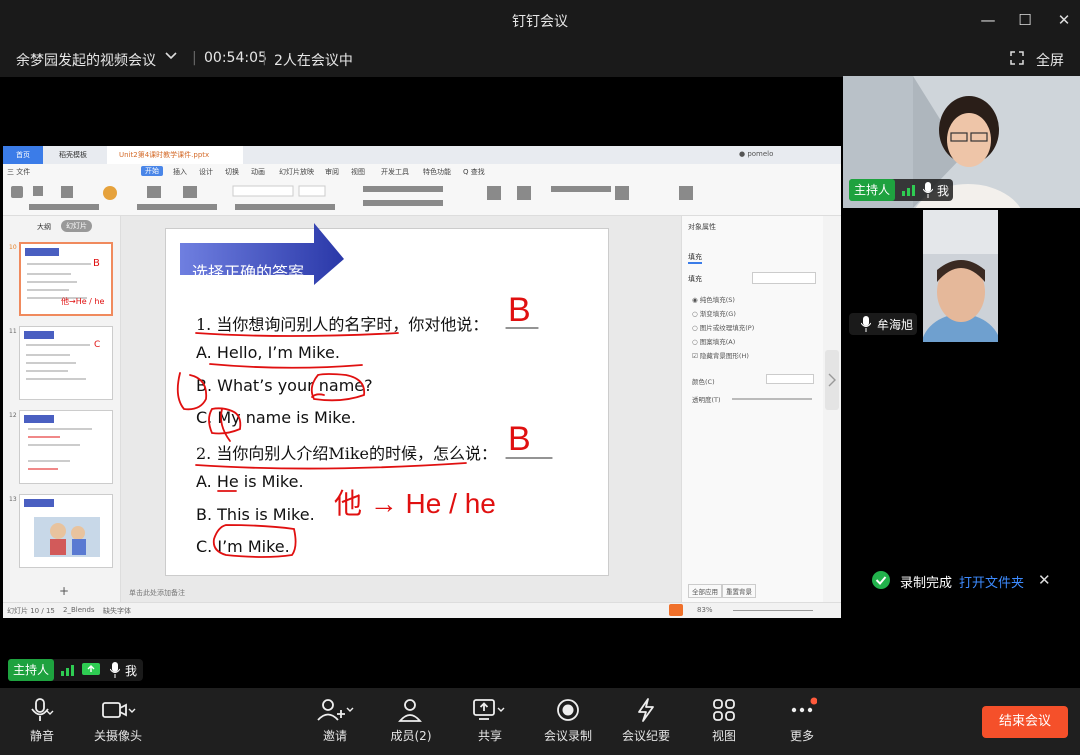  Describe the element at coordinates (335, 710) in the screenshot. I see `add-person-icon` at that location.